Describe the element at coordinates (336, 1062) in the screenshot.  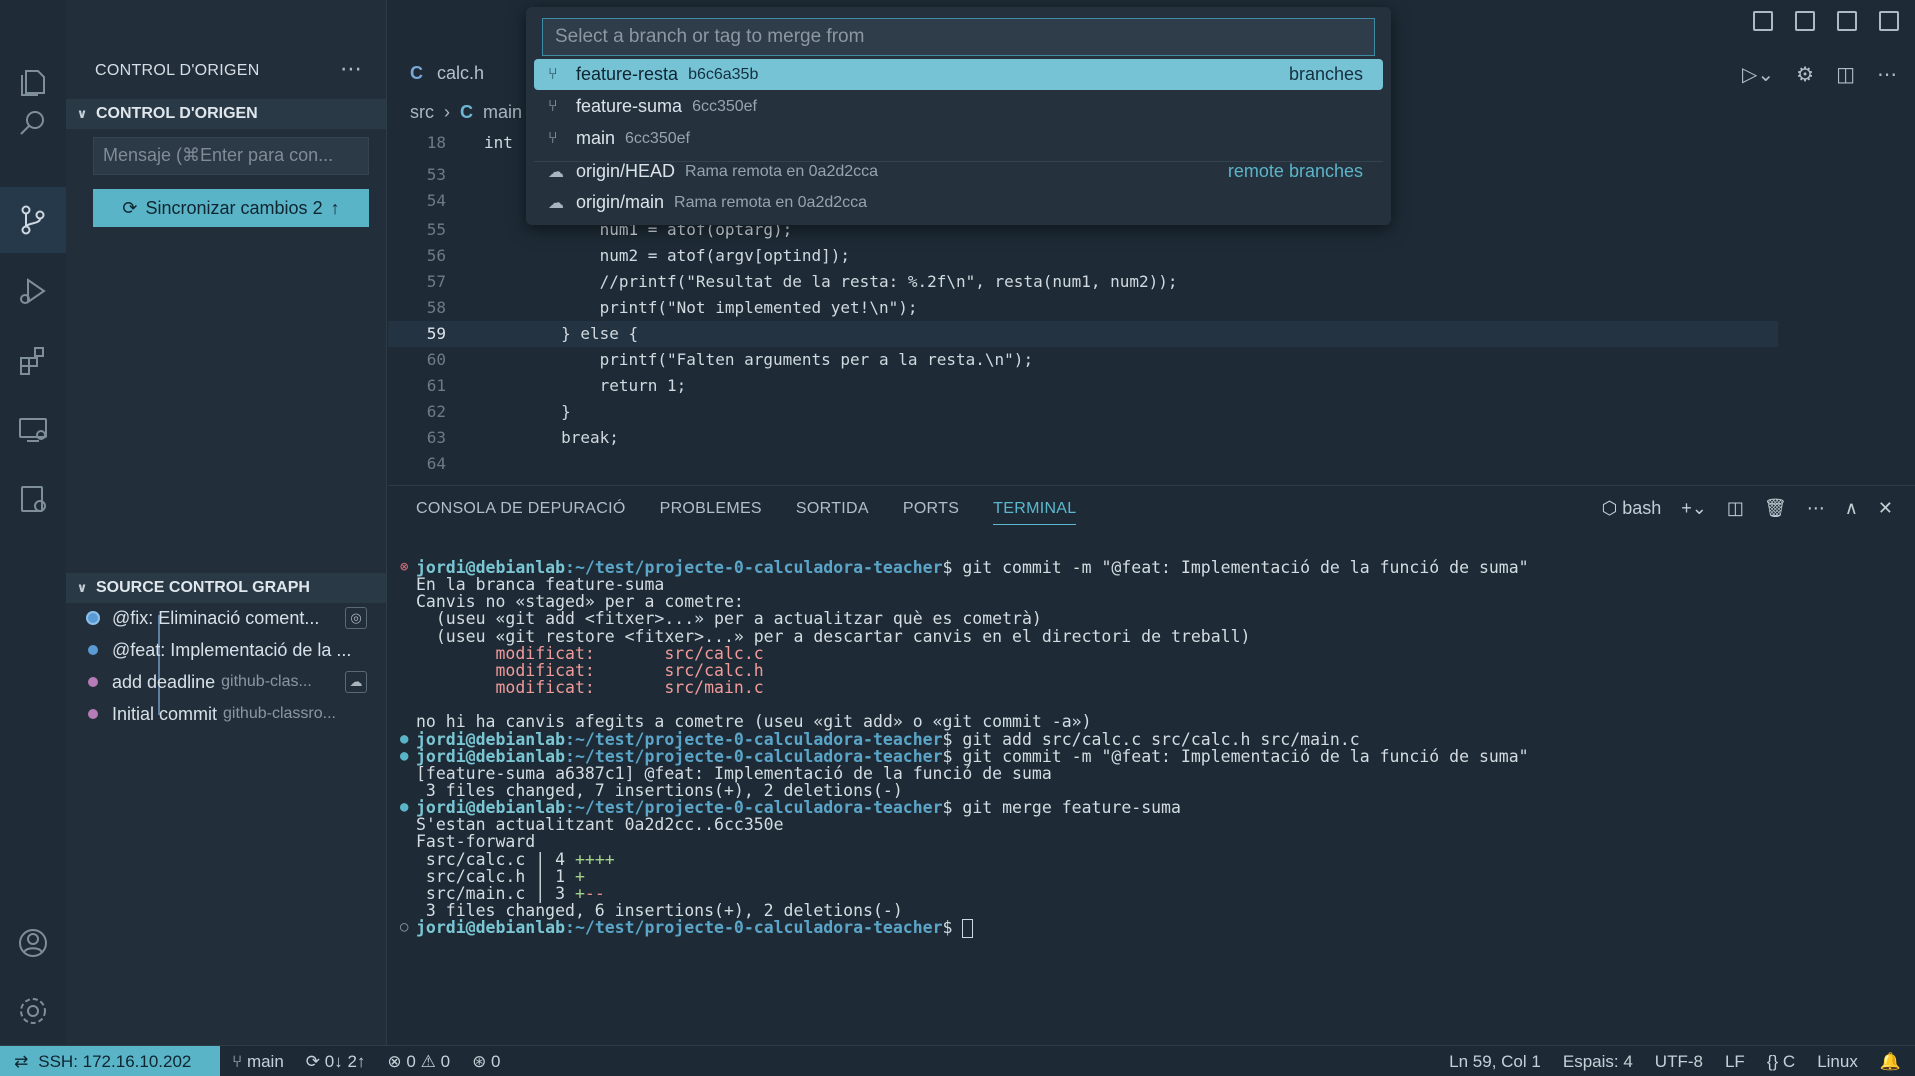
I see `sync-indicator: ⟳ 0↓ 2↑` at that location.